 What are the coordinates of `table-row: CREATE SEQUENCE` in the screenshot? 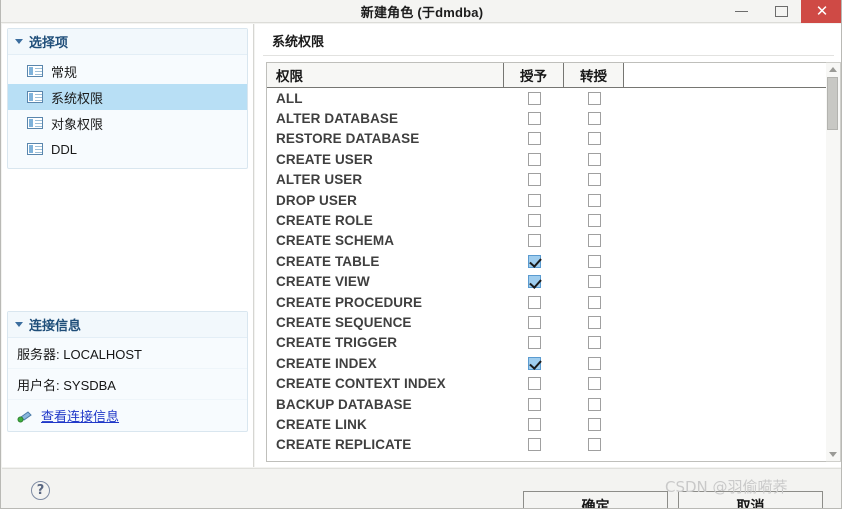 It's located at (549, 322).